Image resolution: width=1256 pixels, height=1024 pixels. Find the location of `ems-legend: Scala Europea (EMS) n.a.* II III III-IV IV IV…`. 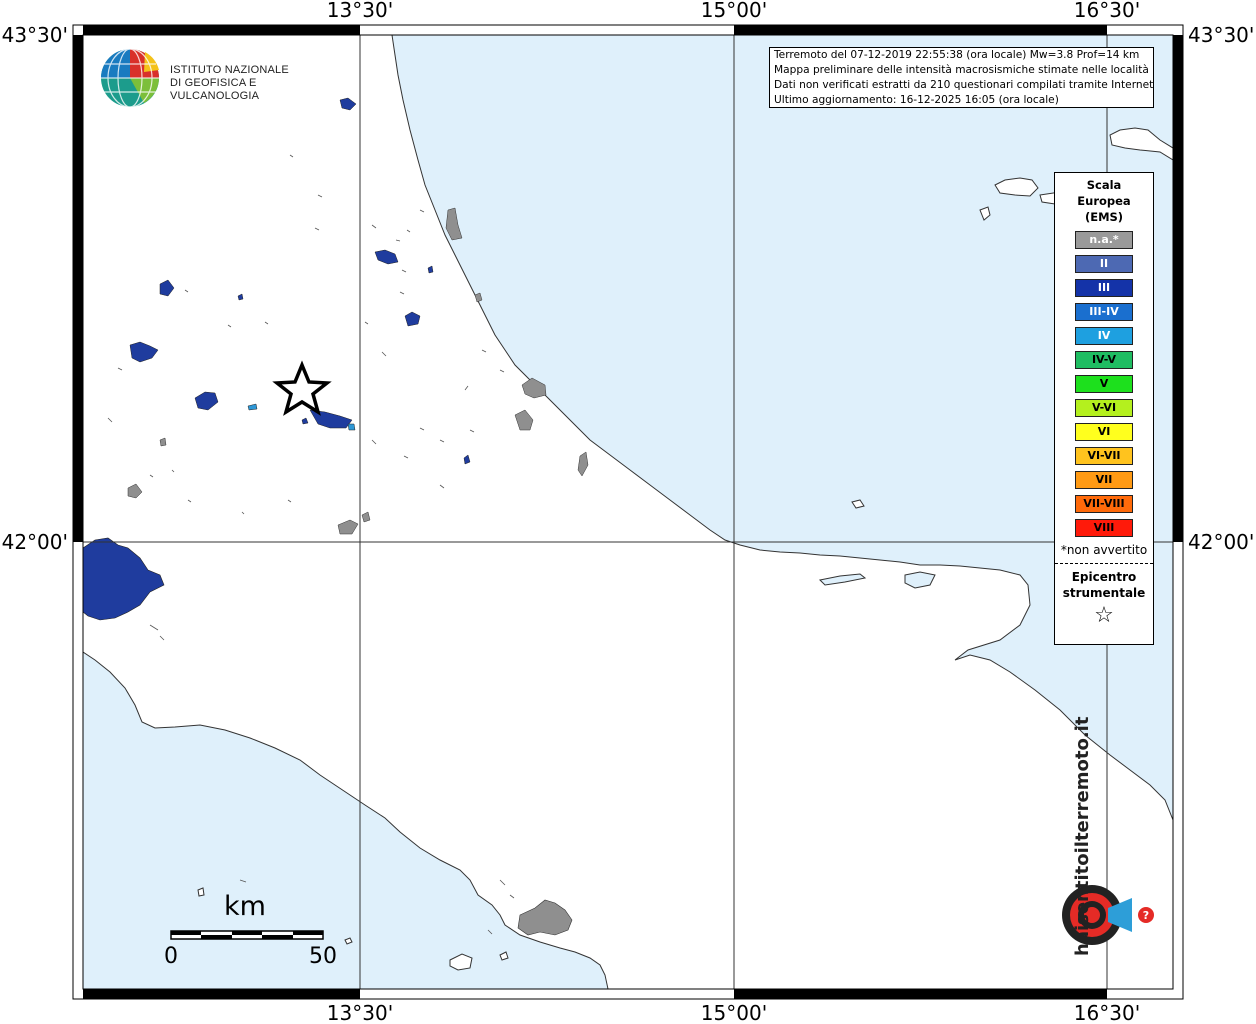

ems-legend: Scala Europea (EMS) n.a.* II III III-IV IV IV… is located at coordinates (1104, 408).